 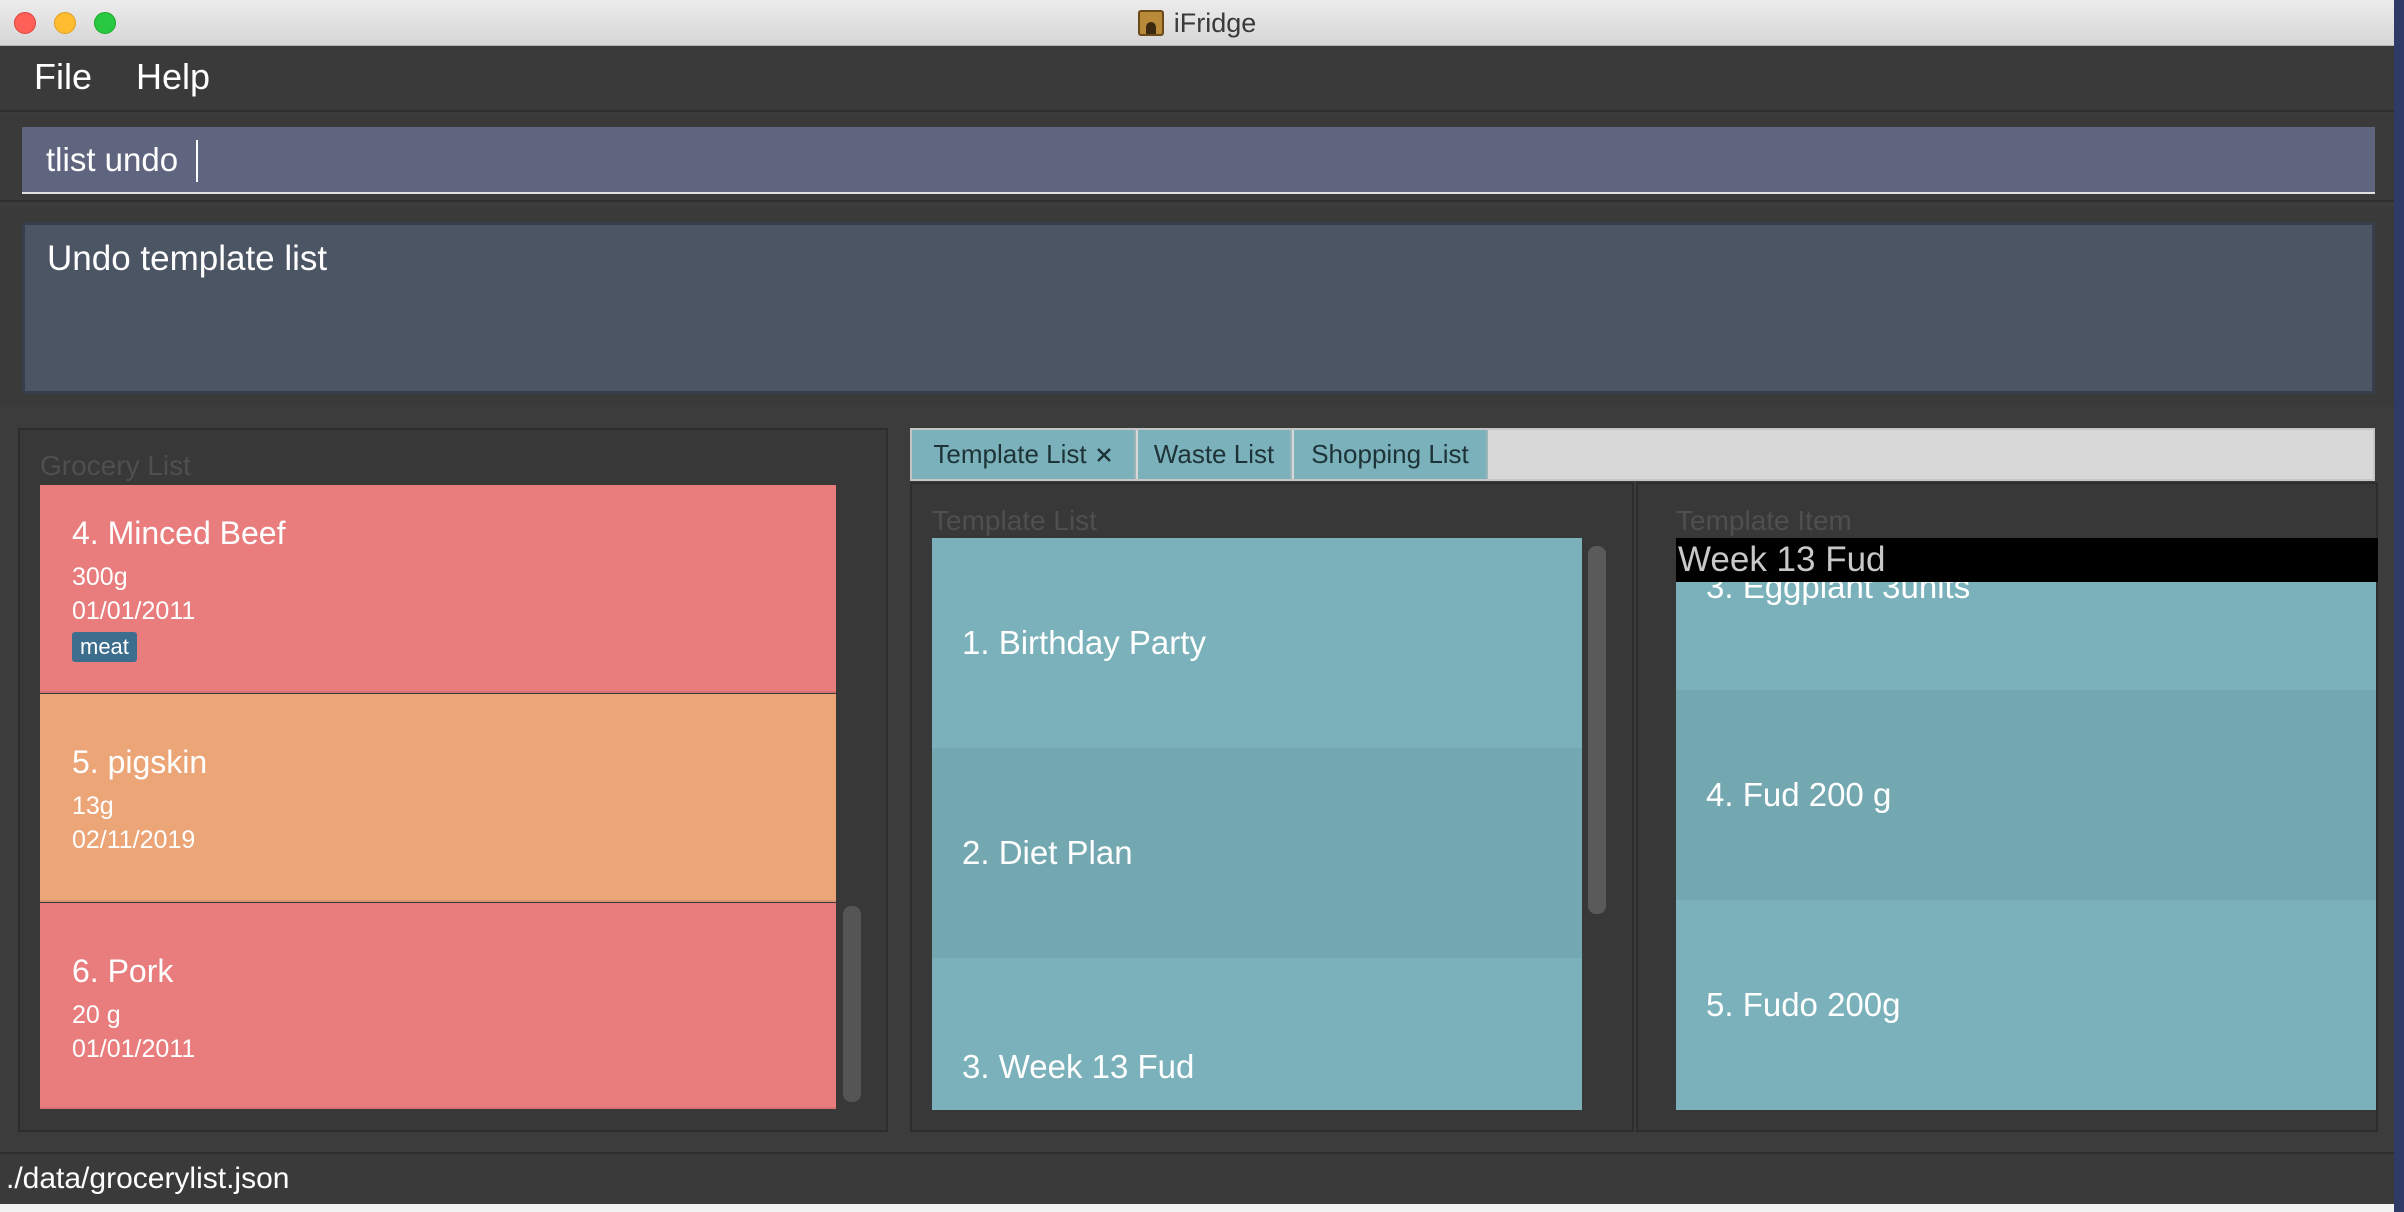 I want to click on template-list-item: 2. Diet Plan, so click(x=1257, y=853).